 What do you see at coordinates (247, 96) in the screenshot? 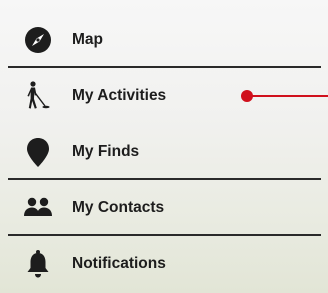
I see `annotation-callout-dot` at bounding box center [247, 96].